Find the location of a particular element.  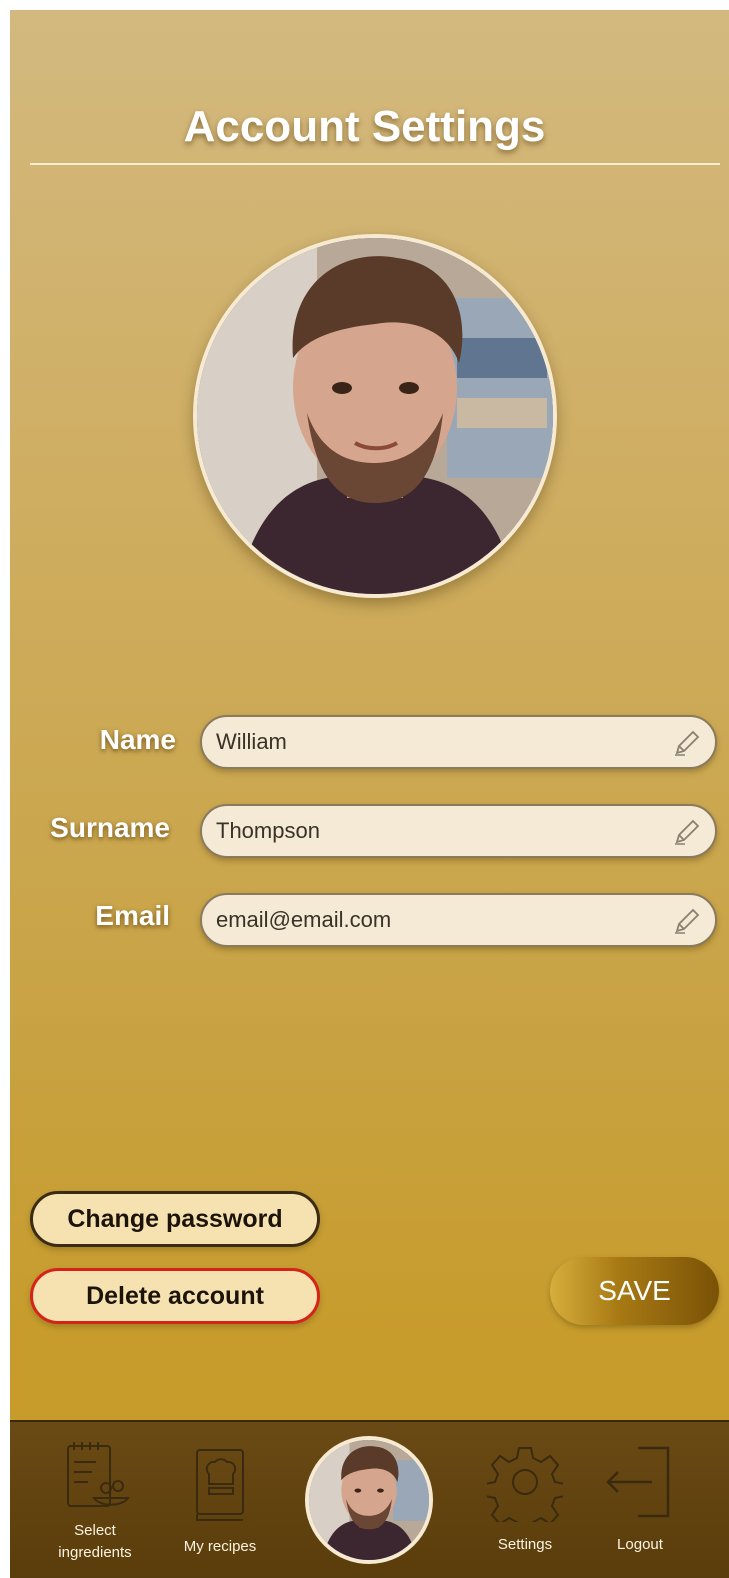

change-password-button: Change password is located at coordinates (175, 1219).